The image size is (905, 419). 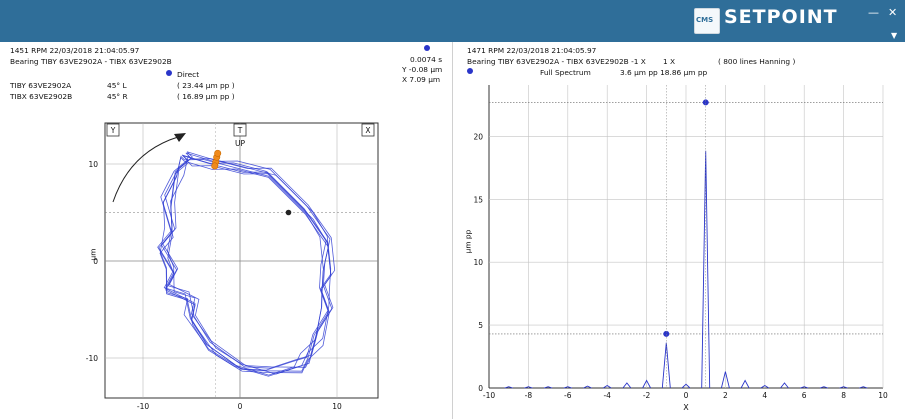 I want to click on spectrum-ytick-label: 15, so click(x=478, y=199).